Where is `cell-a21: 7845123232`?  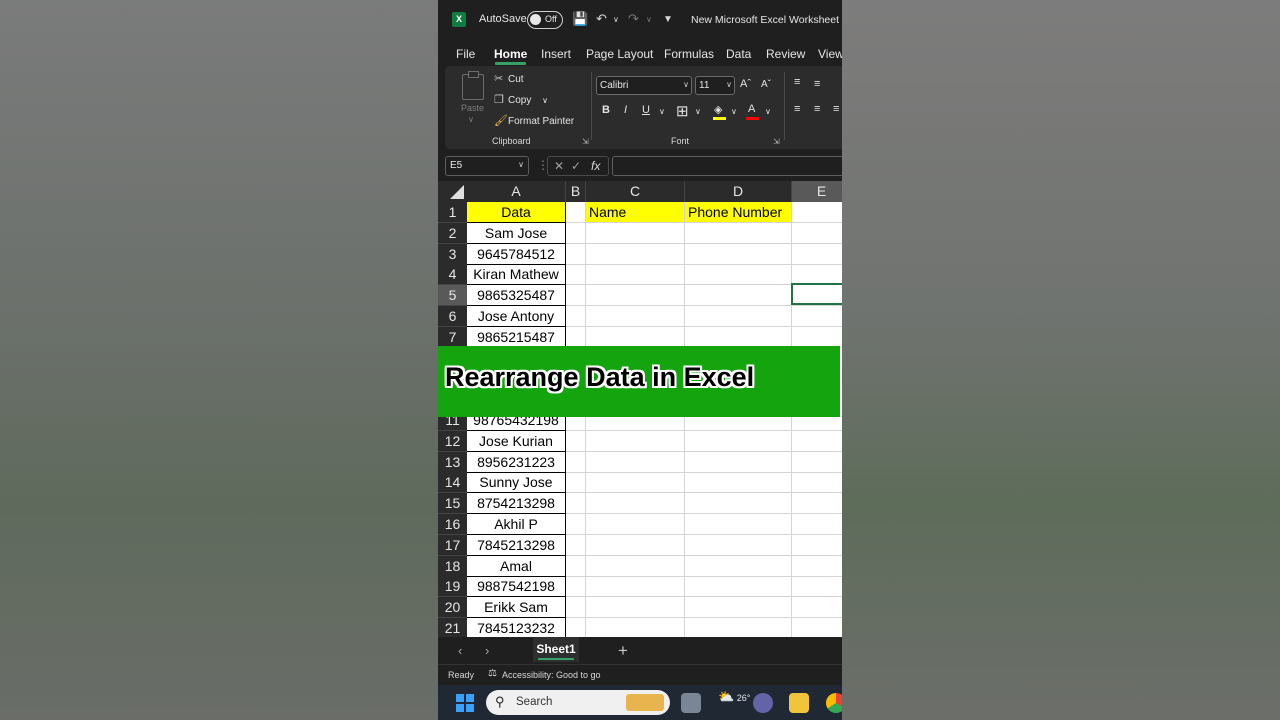 cell-a21: 7845123232 is located at coordinates (516, 627).